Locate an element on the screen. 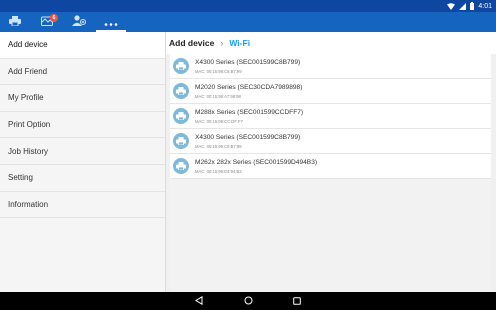 The image size is (496, 310). tab-printer is located at coordinates (15, 22).